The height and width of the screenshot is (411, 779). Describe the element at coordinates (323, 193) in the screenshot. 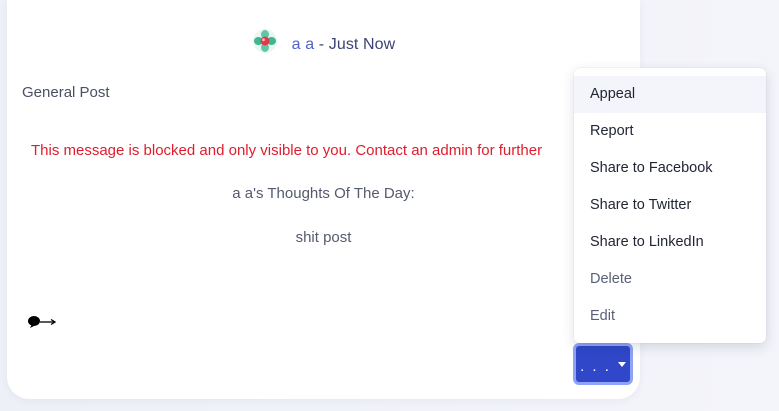

I see `thoughts-title: a a's Thoughts Of The Day:` at that location.